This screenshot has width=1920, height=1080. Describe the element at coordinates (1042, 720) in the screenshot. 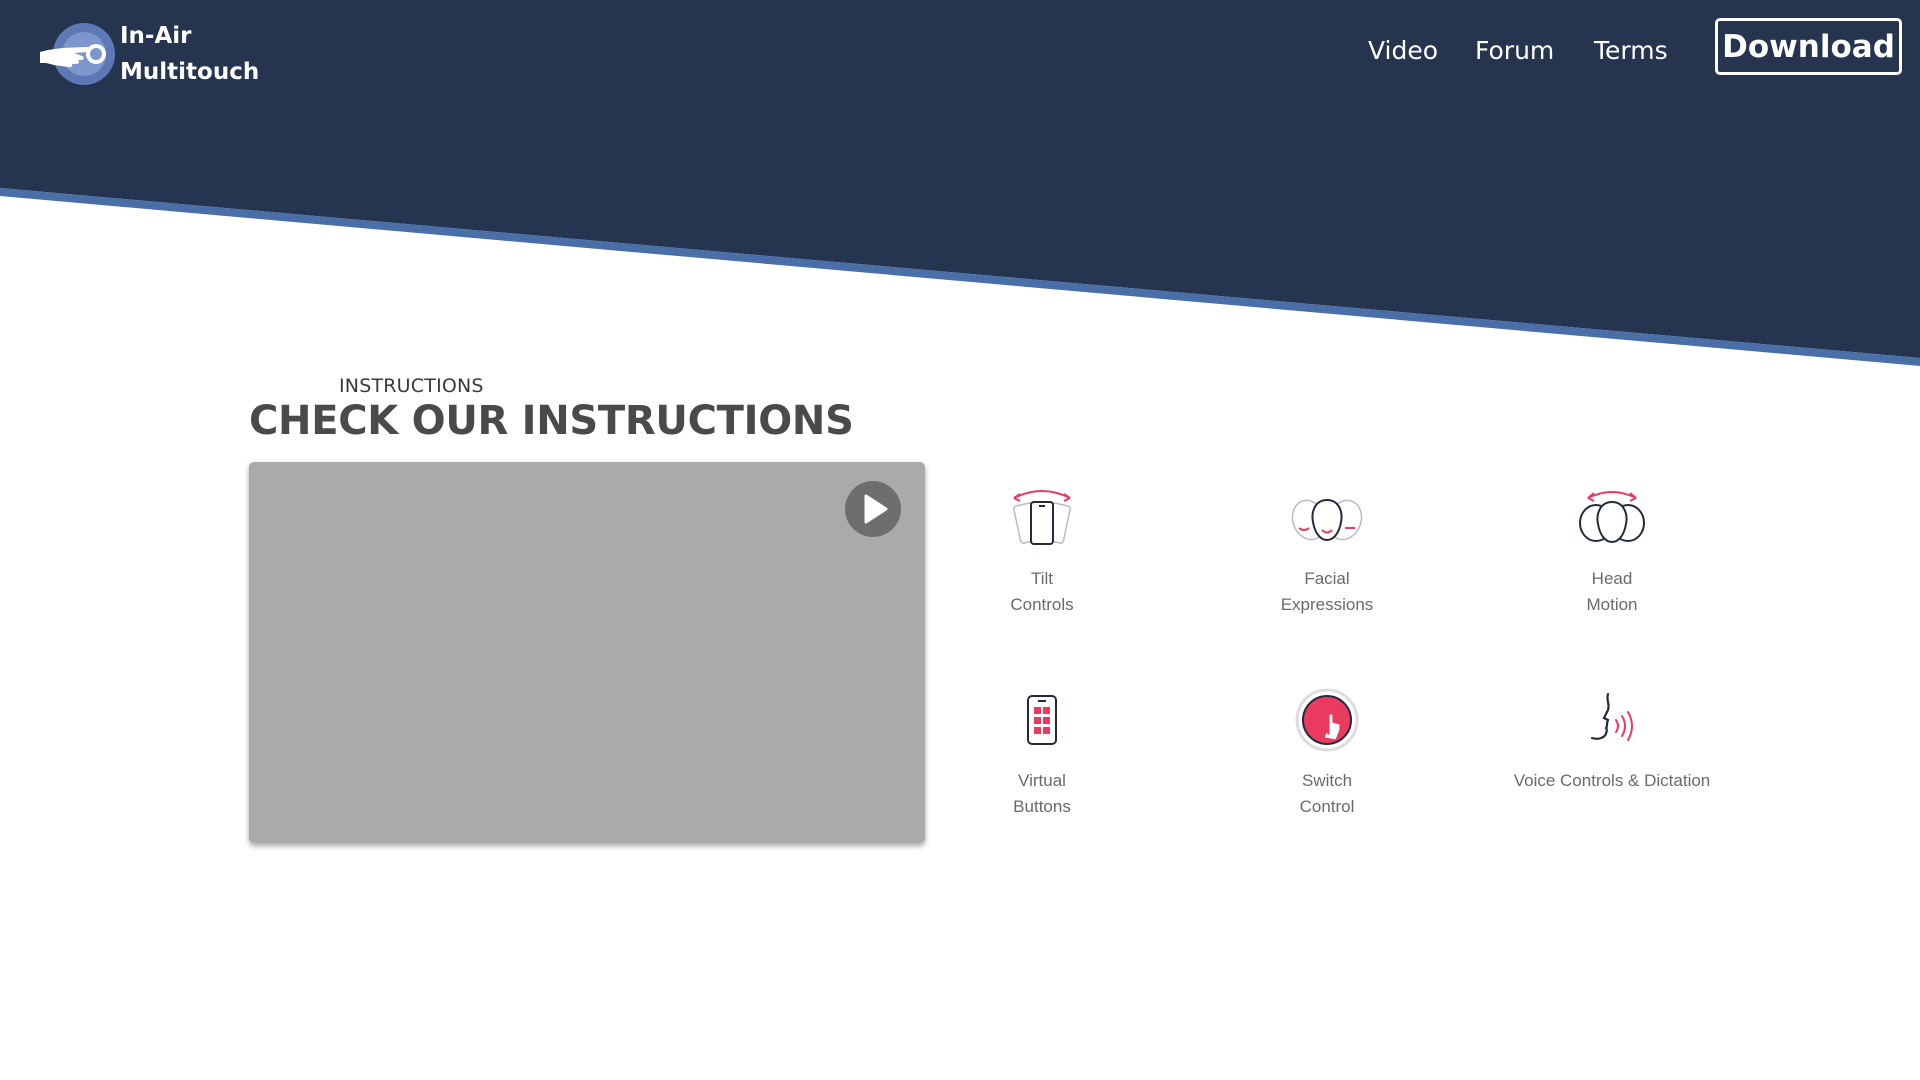

I see `virtual-buttons-icon` at that location.